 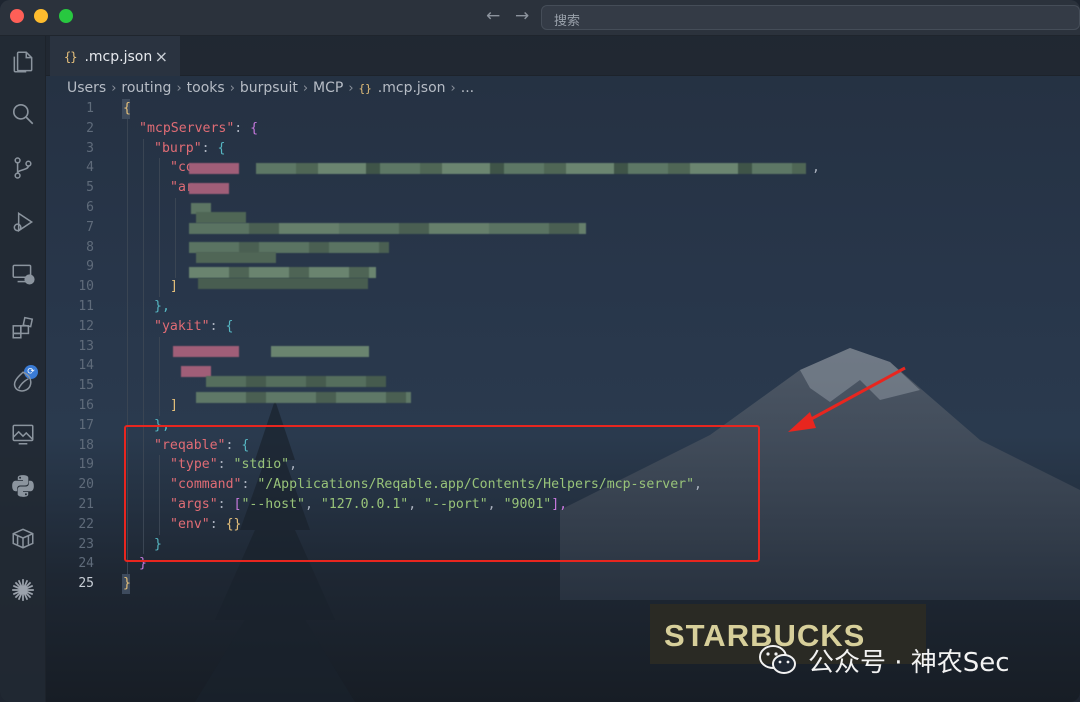 I want to click on breadcrumb-item: MCP, so click(x=328, y=88).